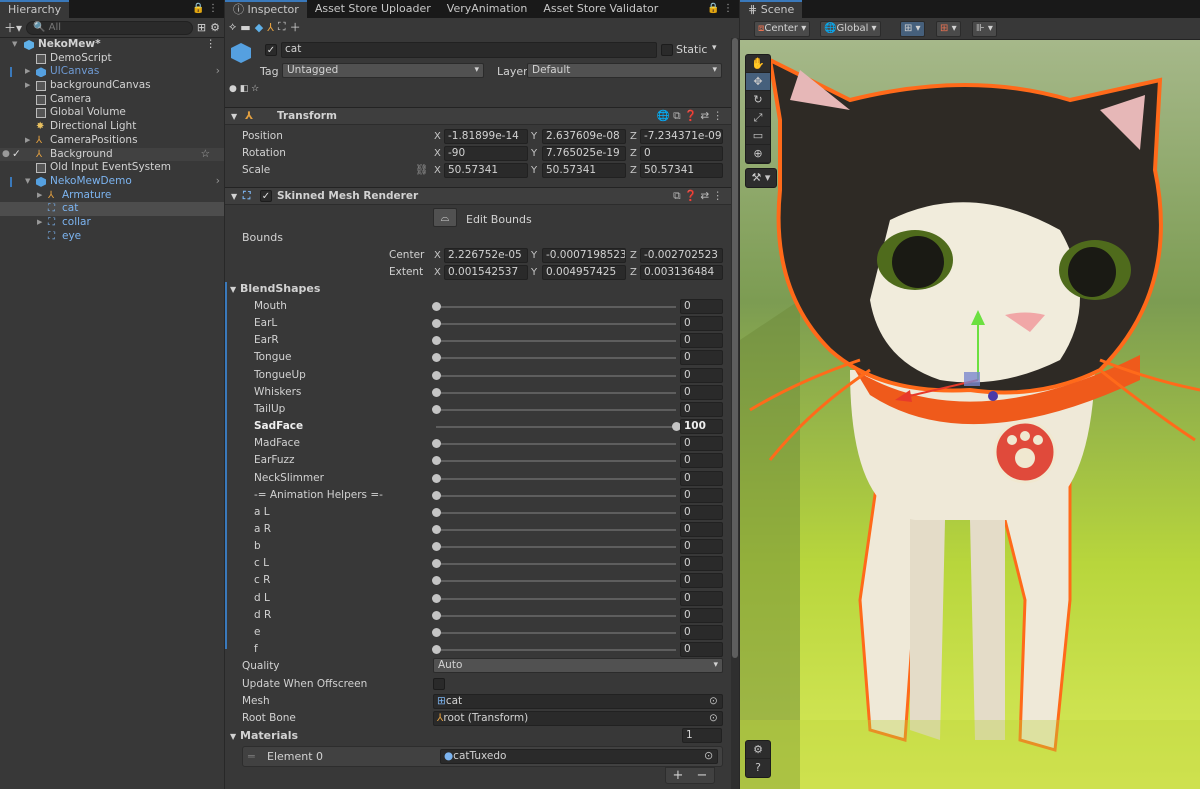  Describe the element at coordinates (678, 775) in the screenshot. I see `add-button: +` at that location.